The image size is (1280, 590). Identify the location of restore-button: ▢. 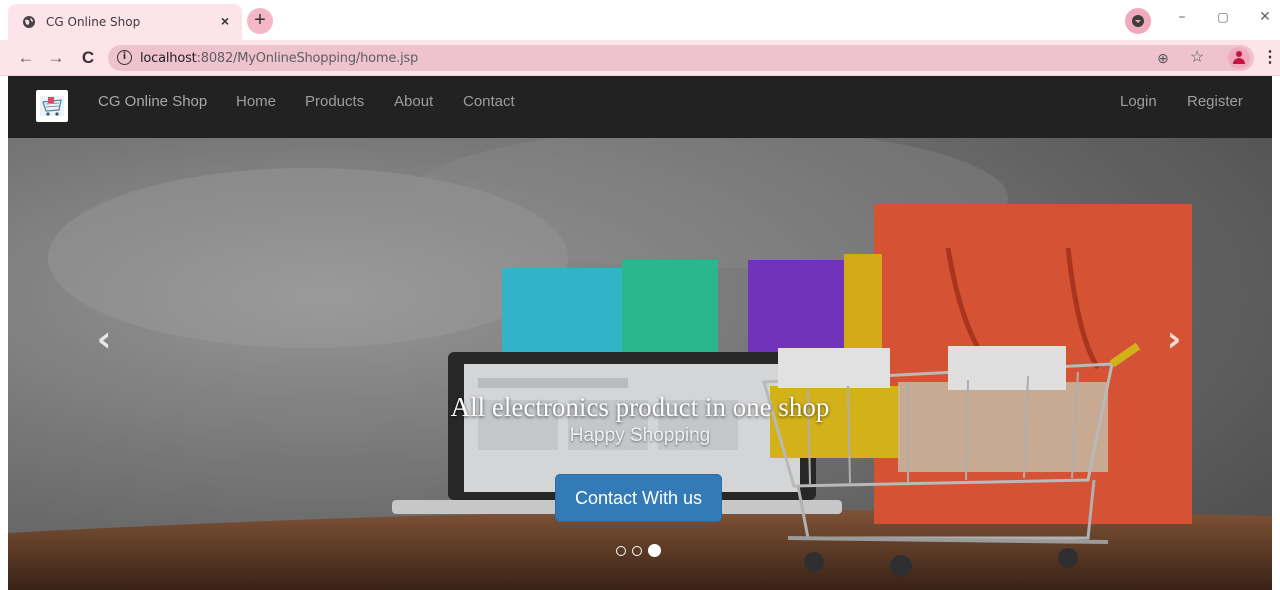
(1223, 18).